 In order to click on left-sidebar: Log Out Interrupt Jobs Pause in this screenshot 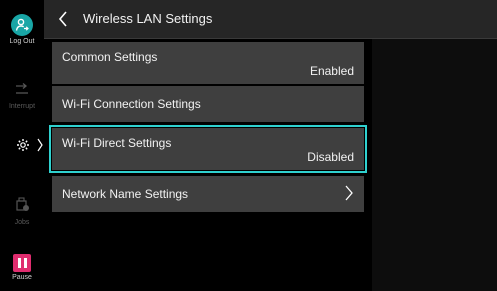, I will do `click(22, 145)`.